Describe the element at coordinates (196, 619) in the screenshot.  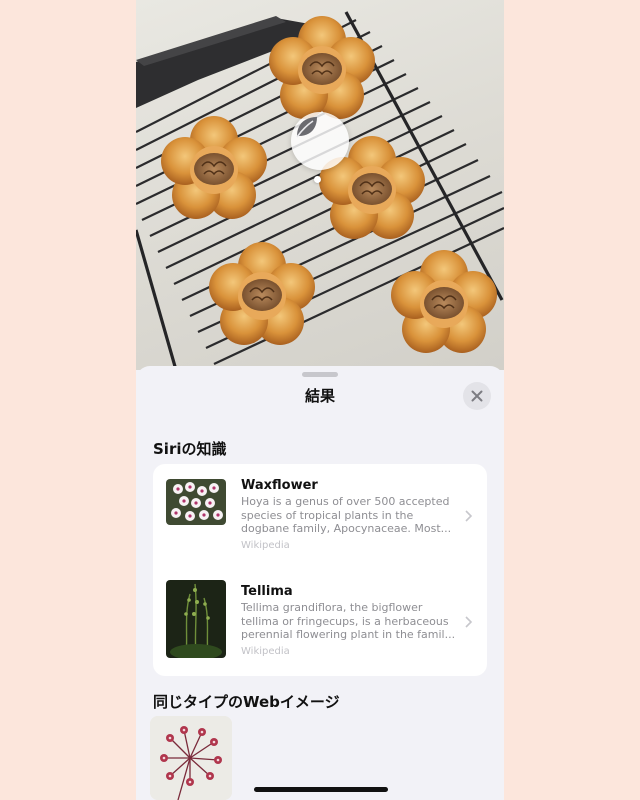
I see `tellima-thumbnail` at that location.